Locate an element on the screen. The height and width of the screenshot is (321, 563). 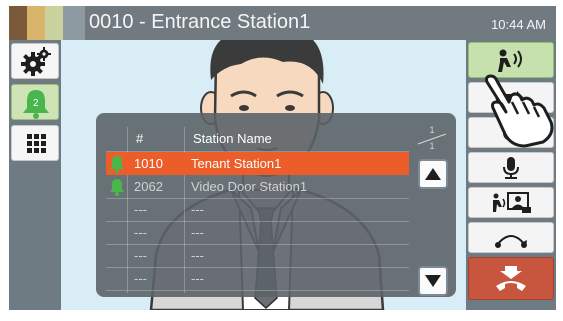
microphone-button is located at coordinates (511, 167).